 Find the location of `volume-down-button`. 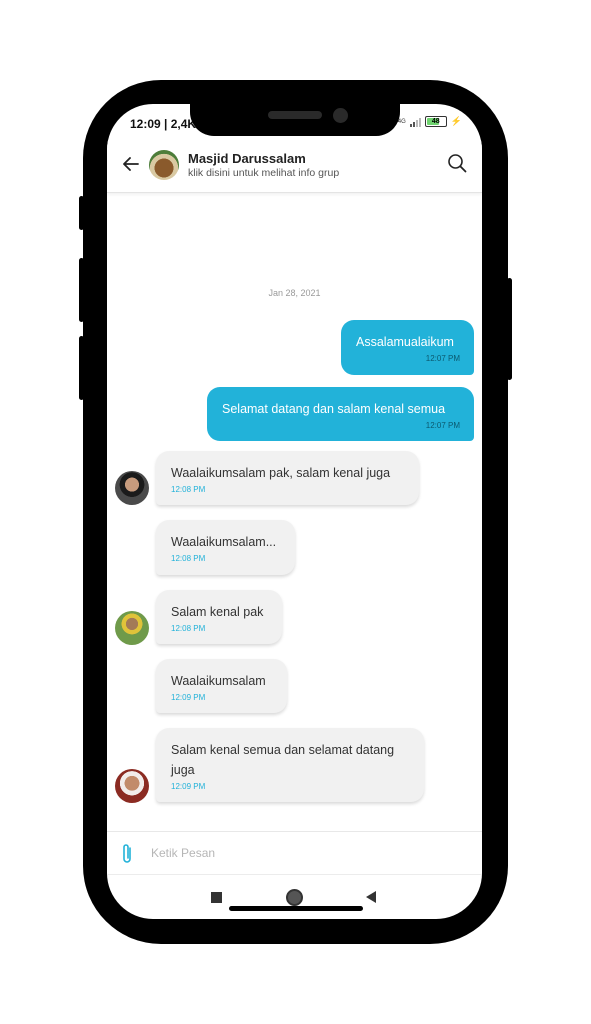

volume-down-button is located at coordinates (81, 368).